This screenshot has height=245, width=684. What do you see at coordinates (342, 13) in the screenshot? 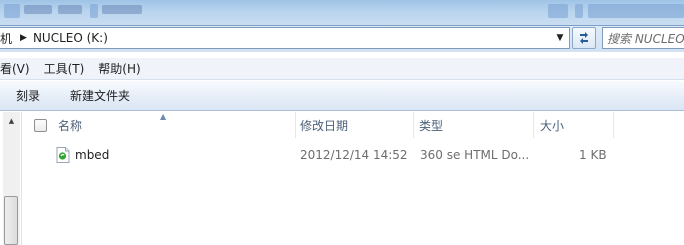
I see `window-title-bar` at bounding box center [342, 13].